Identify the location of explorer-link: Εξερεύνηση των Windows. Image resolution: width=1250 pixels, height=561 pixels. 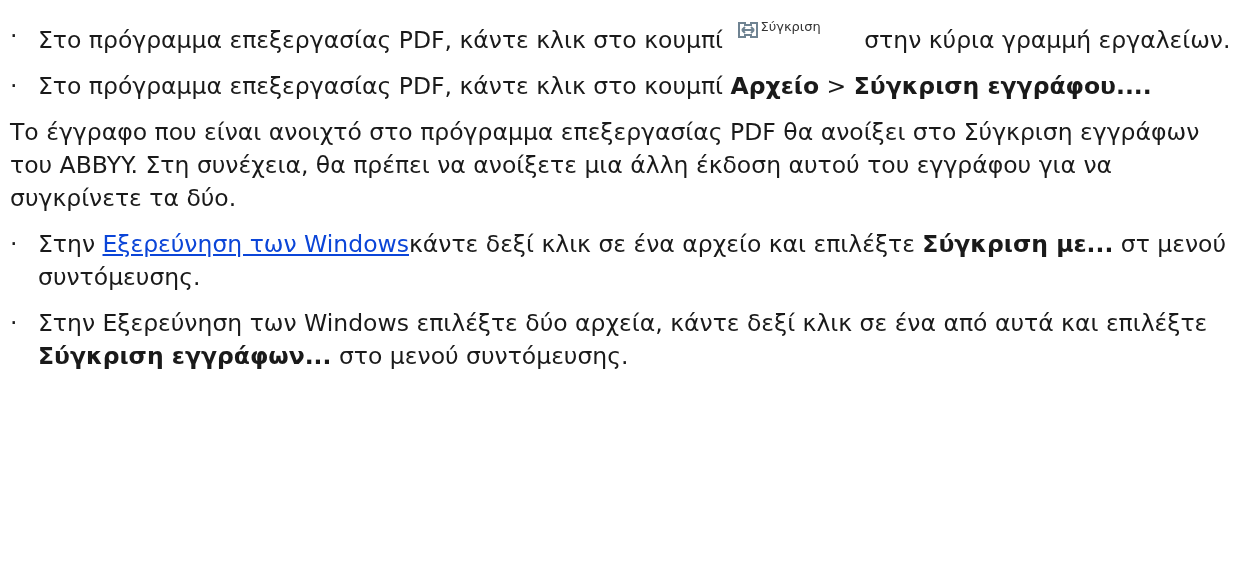
(255, 244).